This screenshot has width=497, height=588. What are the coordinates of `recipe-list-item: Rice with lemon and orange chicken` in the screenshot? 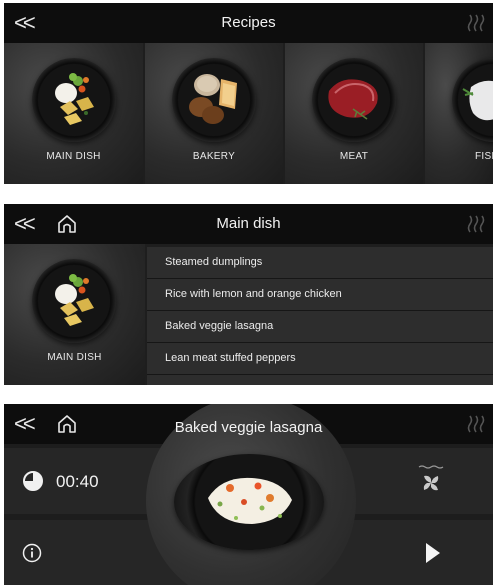 It's located at (320, 295).